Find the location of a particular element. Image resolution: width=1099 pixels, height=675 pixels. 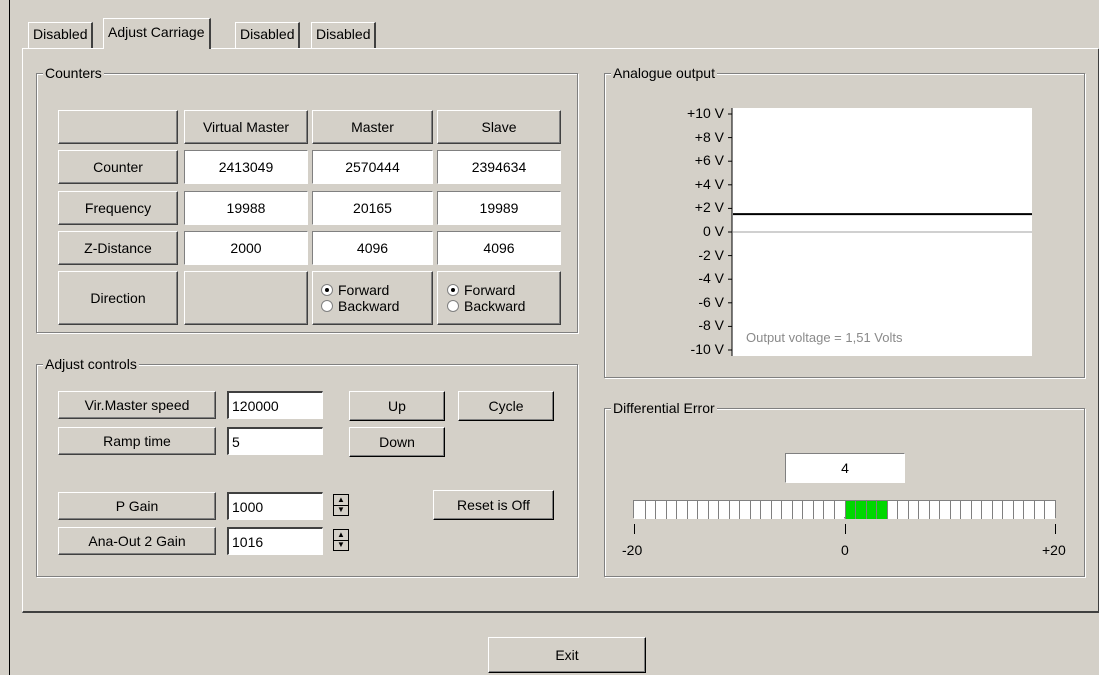

p-gain-spinner: ▲ ▼ is located at coordinates (341, 505).